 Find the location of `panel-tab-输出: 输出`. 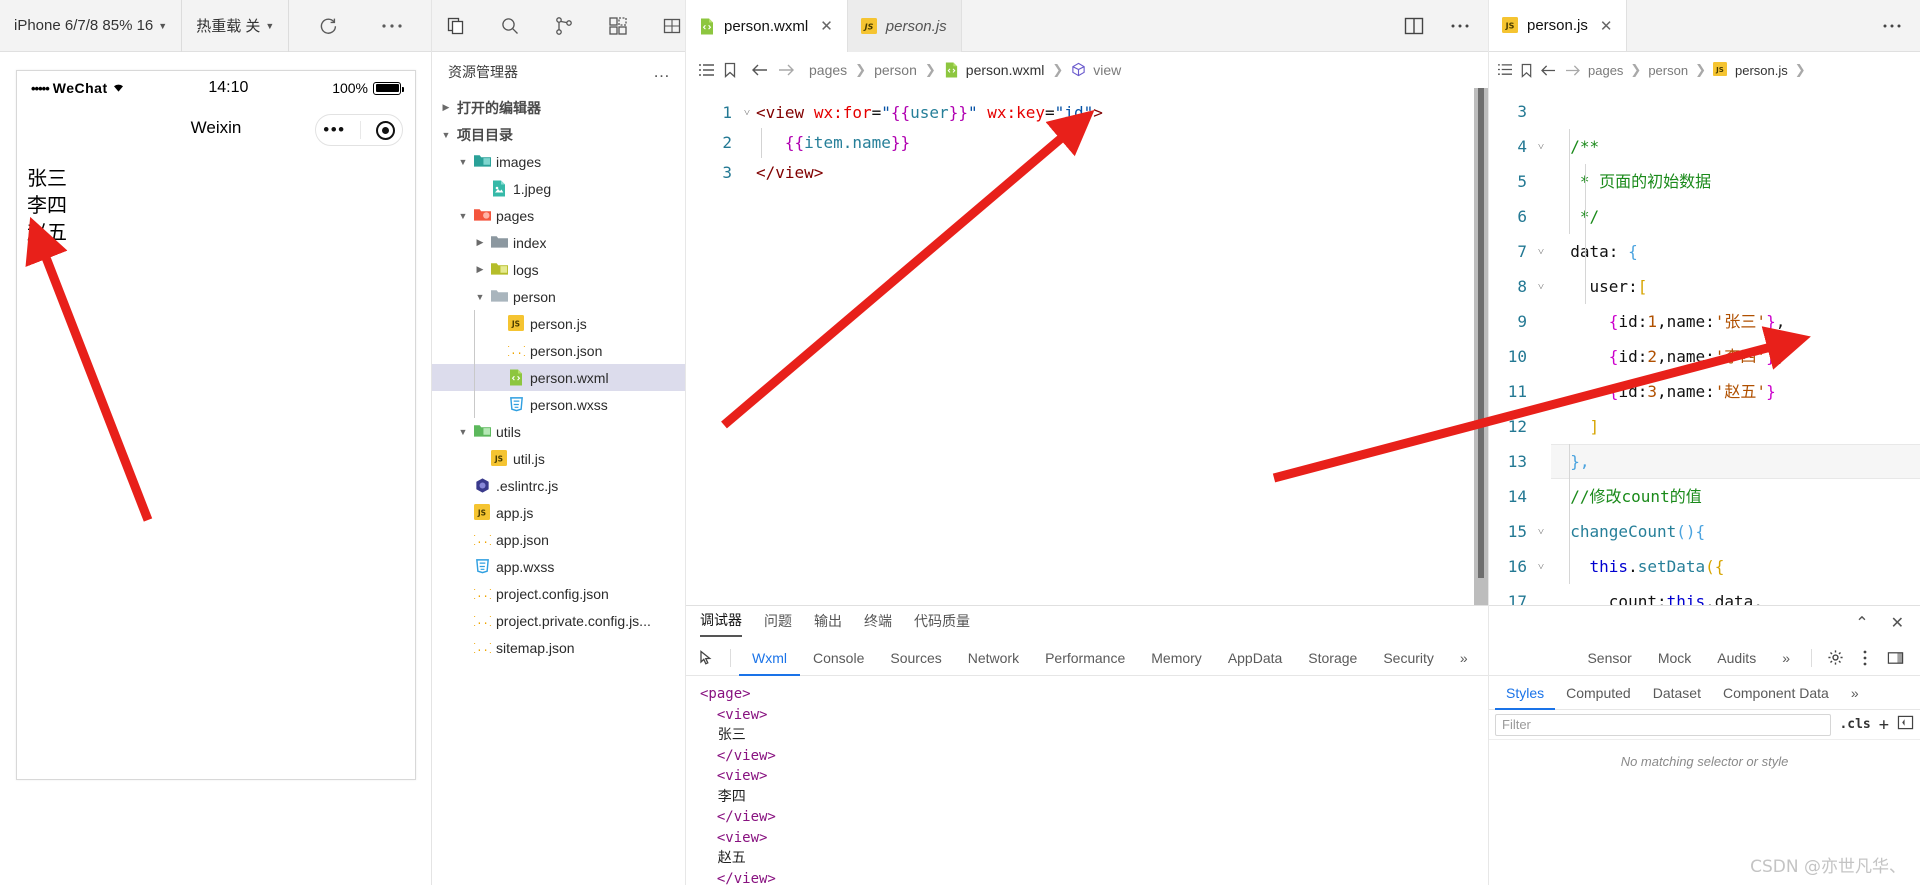

panel-tab-输出: 输出 is located at coordinates (828, 623).